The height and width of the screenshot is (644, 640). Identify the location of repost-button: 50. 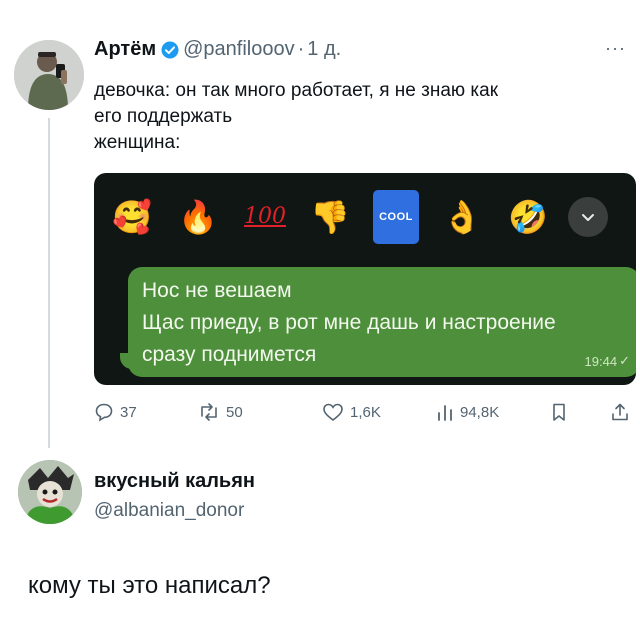
(220, 412).